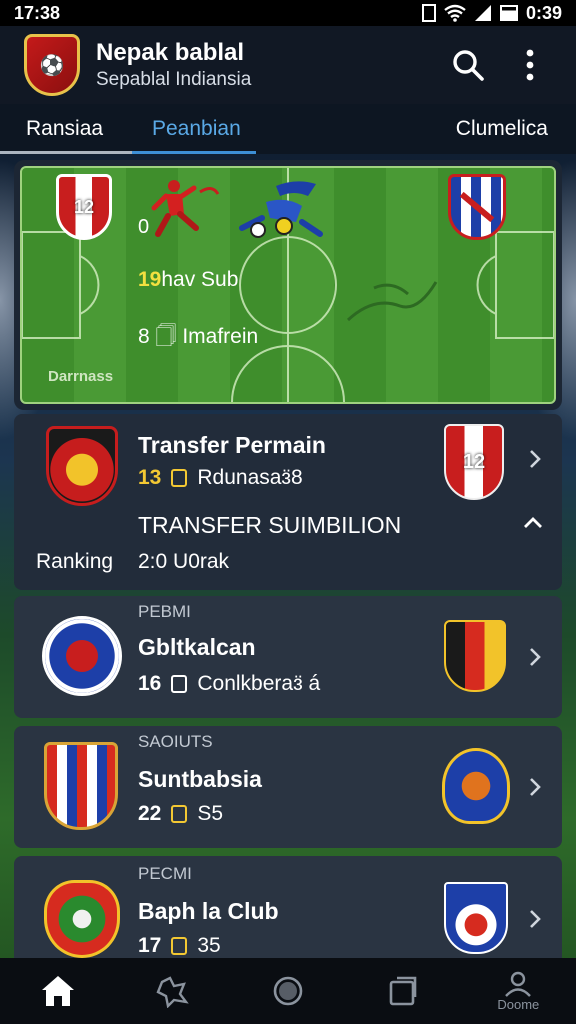  I want to click on match-line-1-number: 19, so click(150, 279).